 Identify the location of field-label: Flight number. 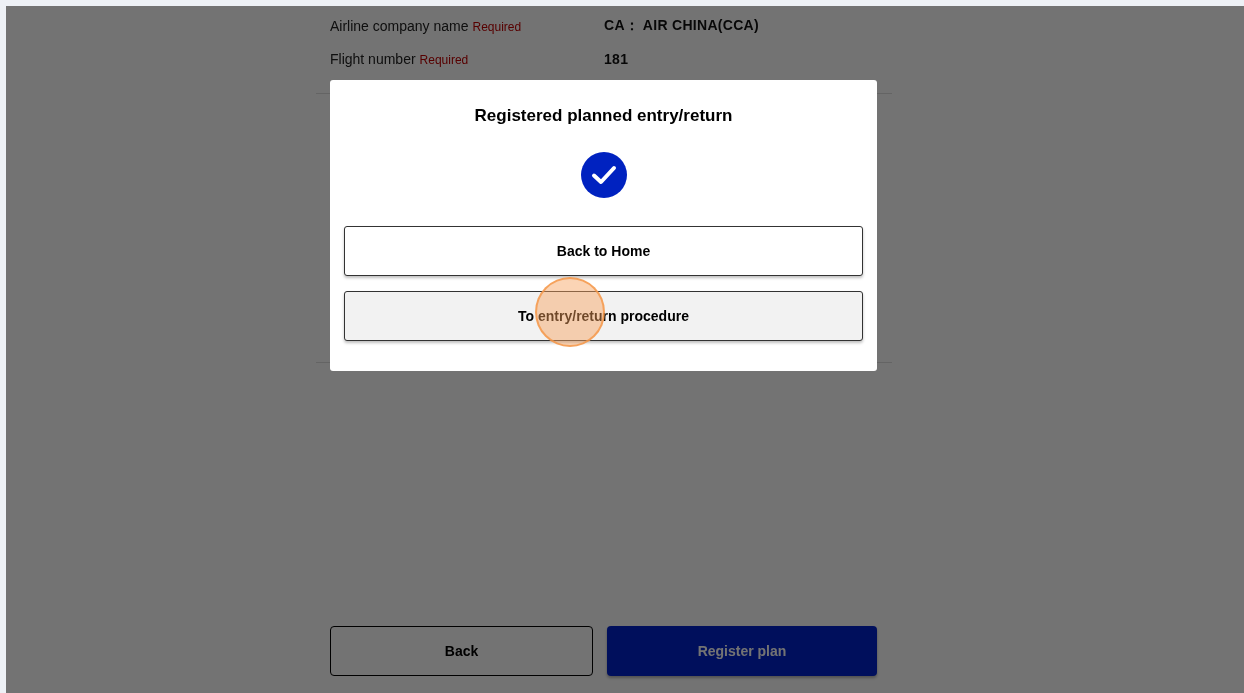
(373, 58).